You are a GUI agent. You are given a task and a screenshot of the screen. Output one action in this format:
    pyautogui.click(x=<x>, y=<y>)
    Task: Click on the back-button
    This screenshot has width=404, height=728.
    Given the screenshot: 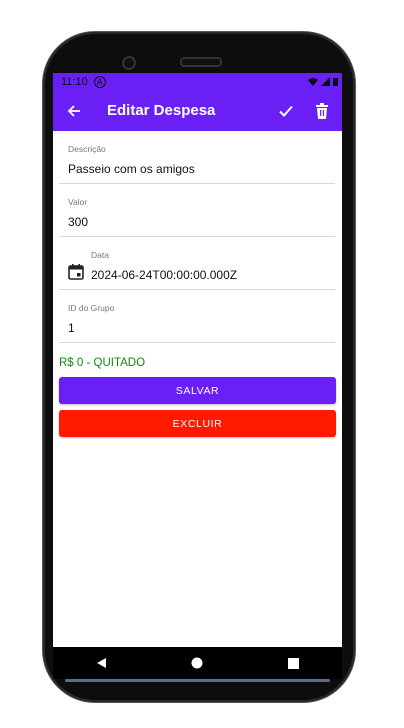 What is the action you would take?
    pyautogui.click(x=74, y=111)
    